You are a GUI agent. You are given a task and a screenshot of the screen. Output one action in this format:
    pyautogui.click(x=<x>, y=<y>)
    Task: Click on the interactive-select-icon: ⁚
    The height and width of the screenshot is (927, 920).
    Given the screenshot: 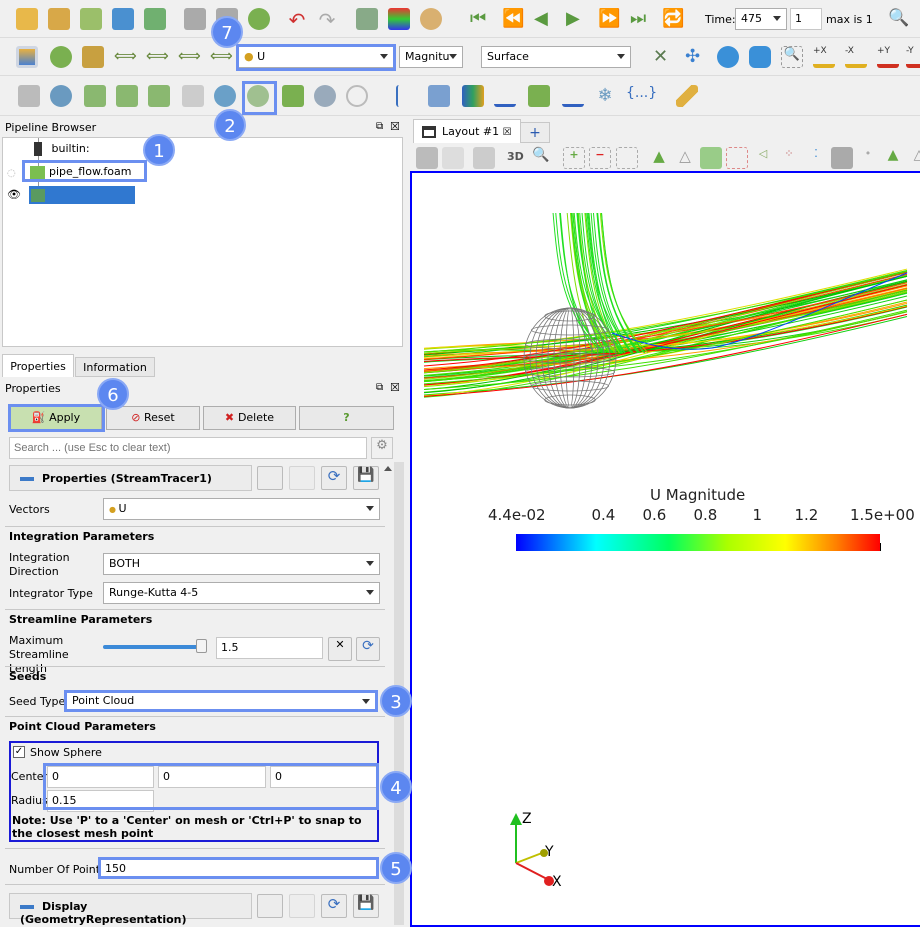 What is the action you would take?
    pyautogui.click(x=816, y=158)
    